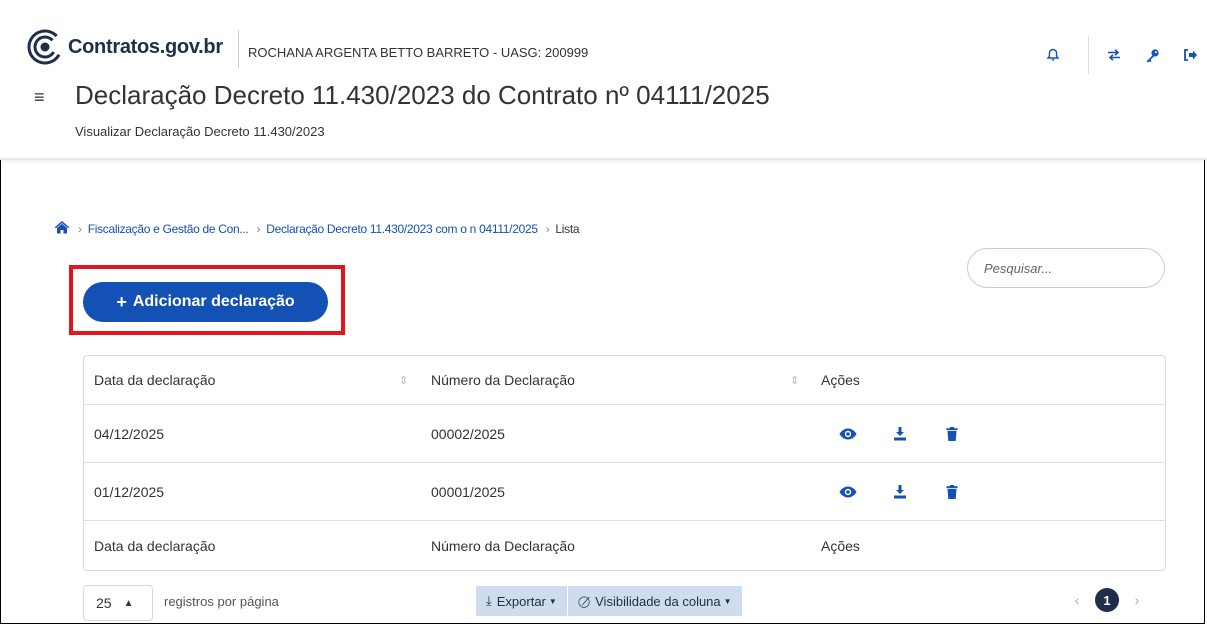  What do you see at coordinates (221, 601) in the screenshot?
I see `per-page-label: registros por página` at bounding box center [221, 601].